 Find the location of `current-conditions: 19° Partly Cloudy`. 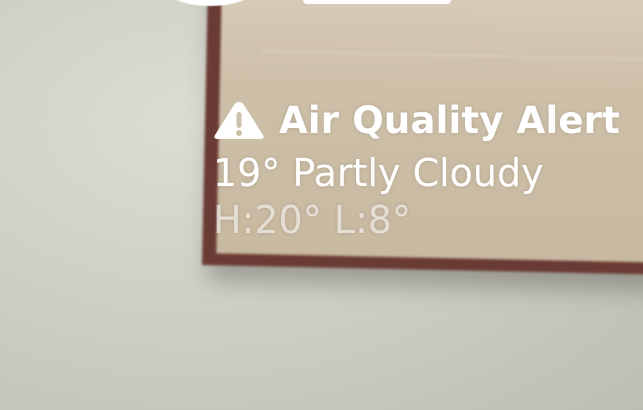

current-conditions: 19° Partly Cloudy is located at coordinates (378, 173).